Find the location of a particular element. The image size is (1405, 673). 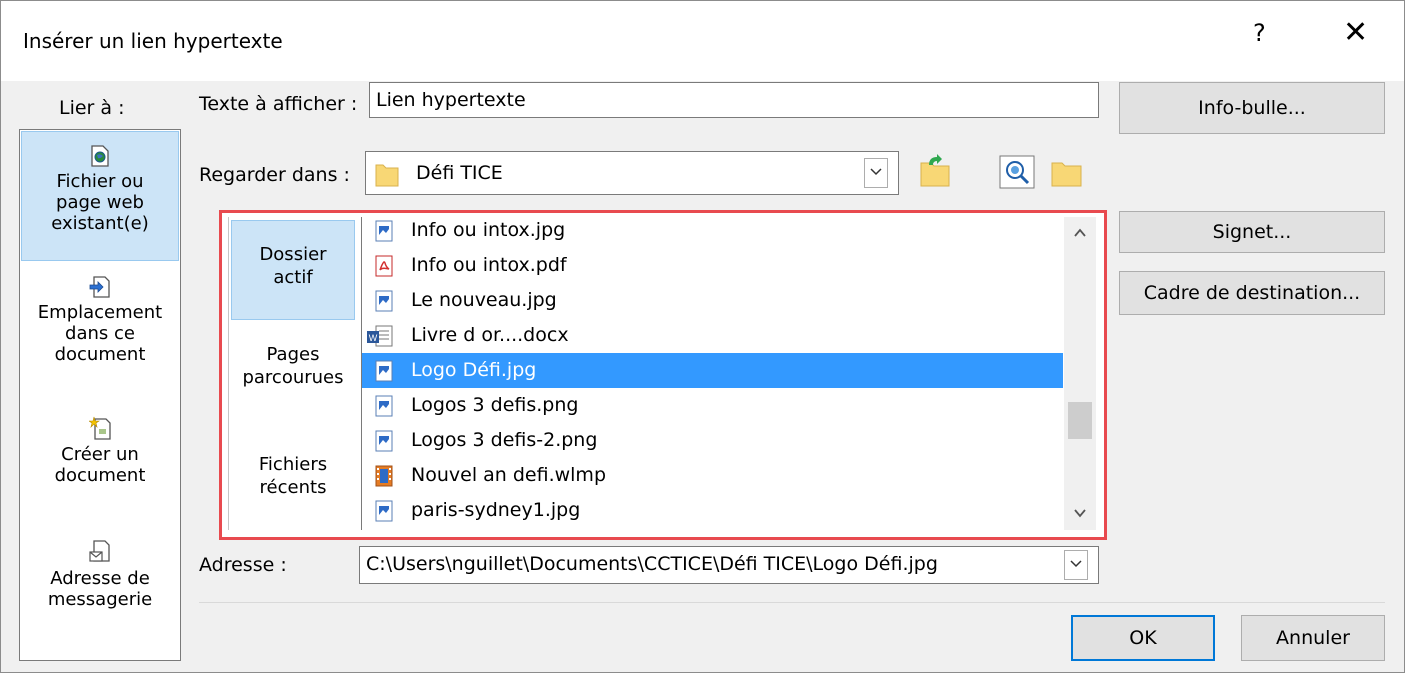

new-document-icon is located at coordinates (100, 428).